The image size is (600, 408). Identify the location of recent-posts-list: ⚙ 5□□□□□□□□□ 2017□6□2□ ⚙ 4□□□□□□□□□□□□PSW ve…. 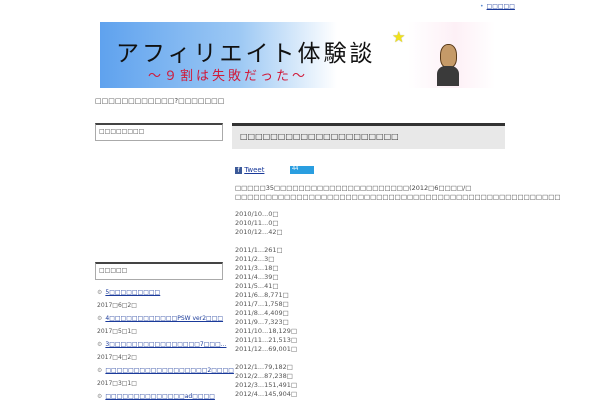
(165, 344).